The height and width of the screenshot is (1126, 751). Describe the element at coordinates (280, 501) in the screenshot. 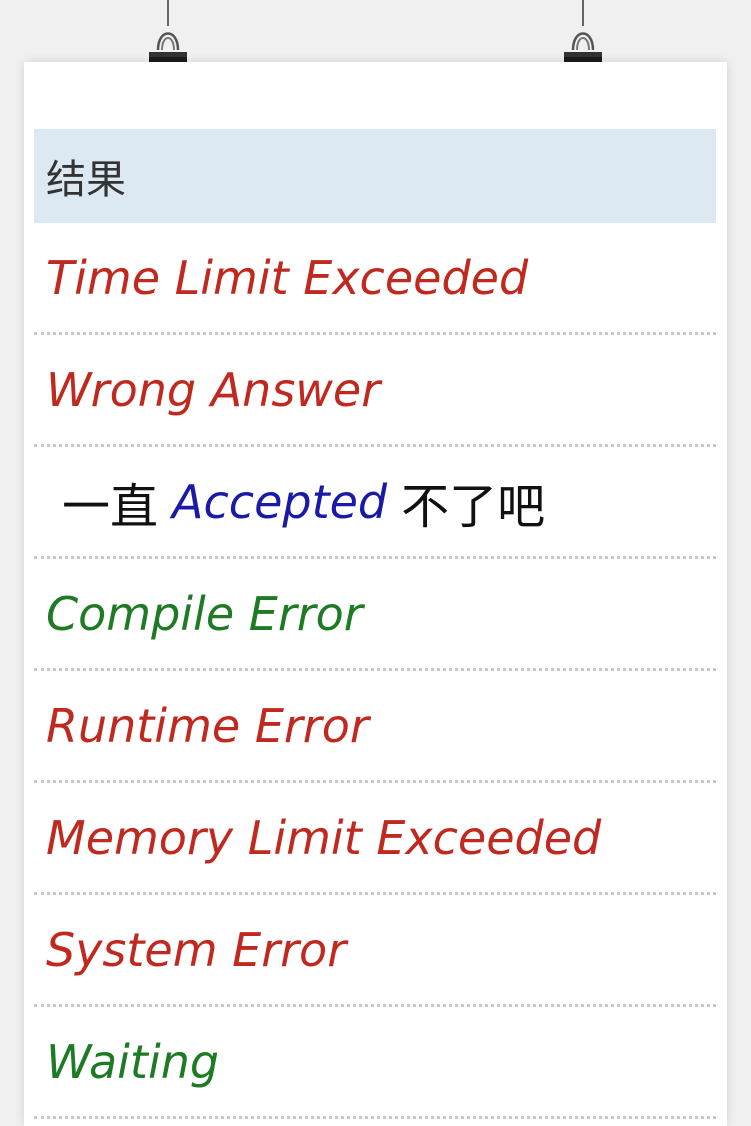

I see `accepted-word: Accepted` at that location.